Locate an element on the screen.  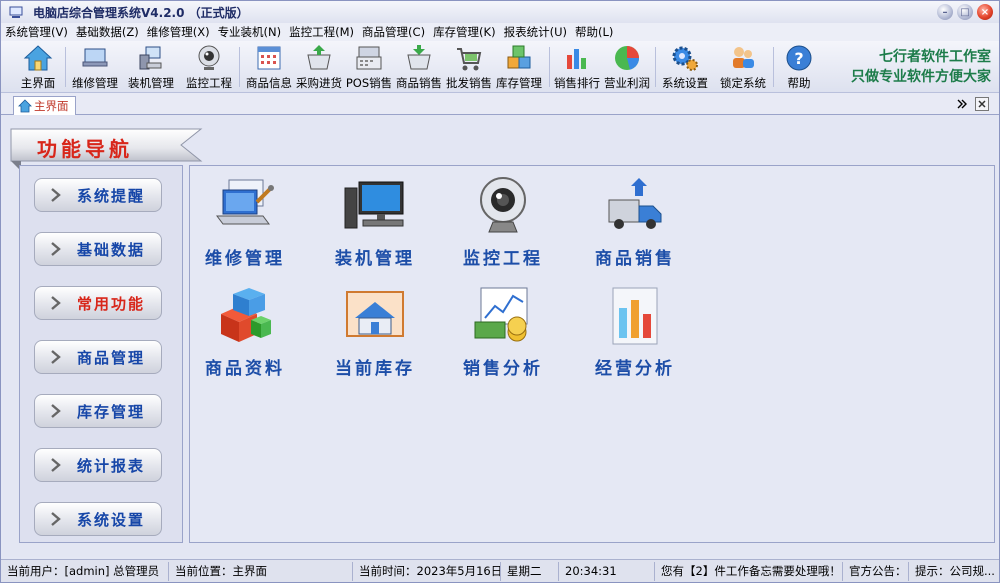
menu-system: 系统管理(V) is located at coordinates (36, 32).